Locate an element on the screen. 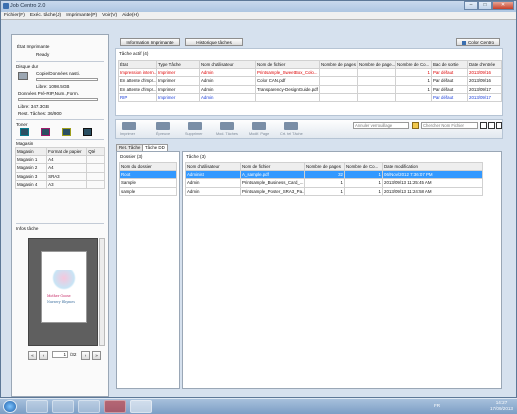 This screenshot has width=517, height=414. taskbar: FR 14:27 17/09/2013 is located at coordinates (258, 406).